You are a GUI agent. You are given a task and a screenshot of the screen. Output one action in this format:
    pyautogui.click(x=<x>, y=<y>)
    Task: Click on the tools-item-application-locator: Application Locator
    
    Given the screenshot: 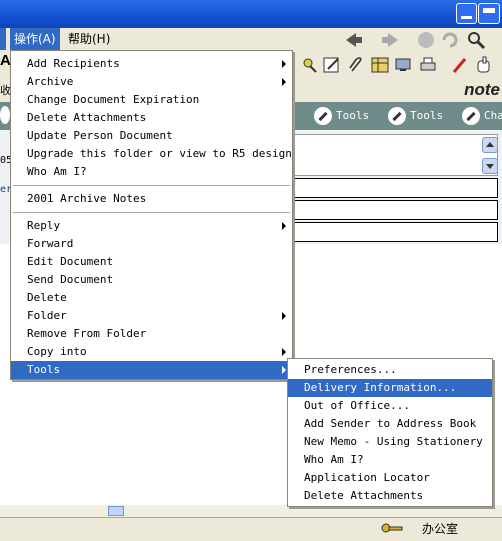 What is the action you would take?
    pyautogui.click(x=390, y=478)
    